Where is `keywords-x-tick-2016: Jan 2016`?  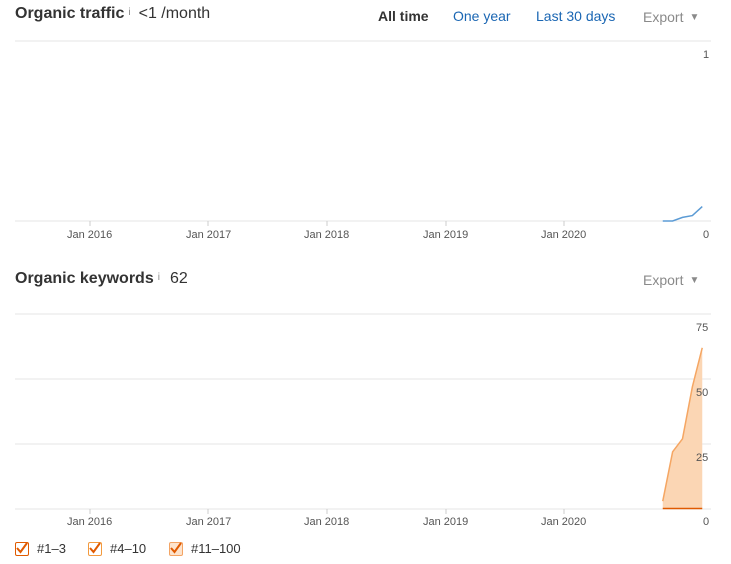 keywords-x-tick-2016: Jan 2016 is located at coordinates (90, 522).